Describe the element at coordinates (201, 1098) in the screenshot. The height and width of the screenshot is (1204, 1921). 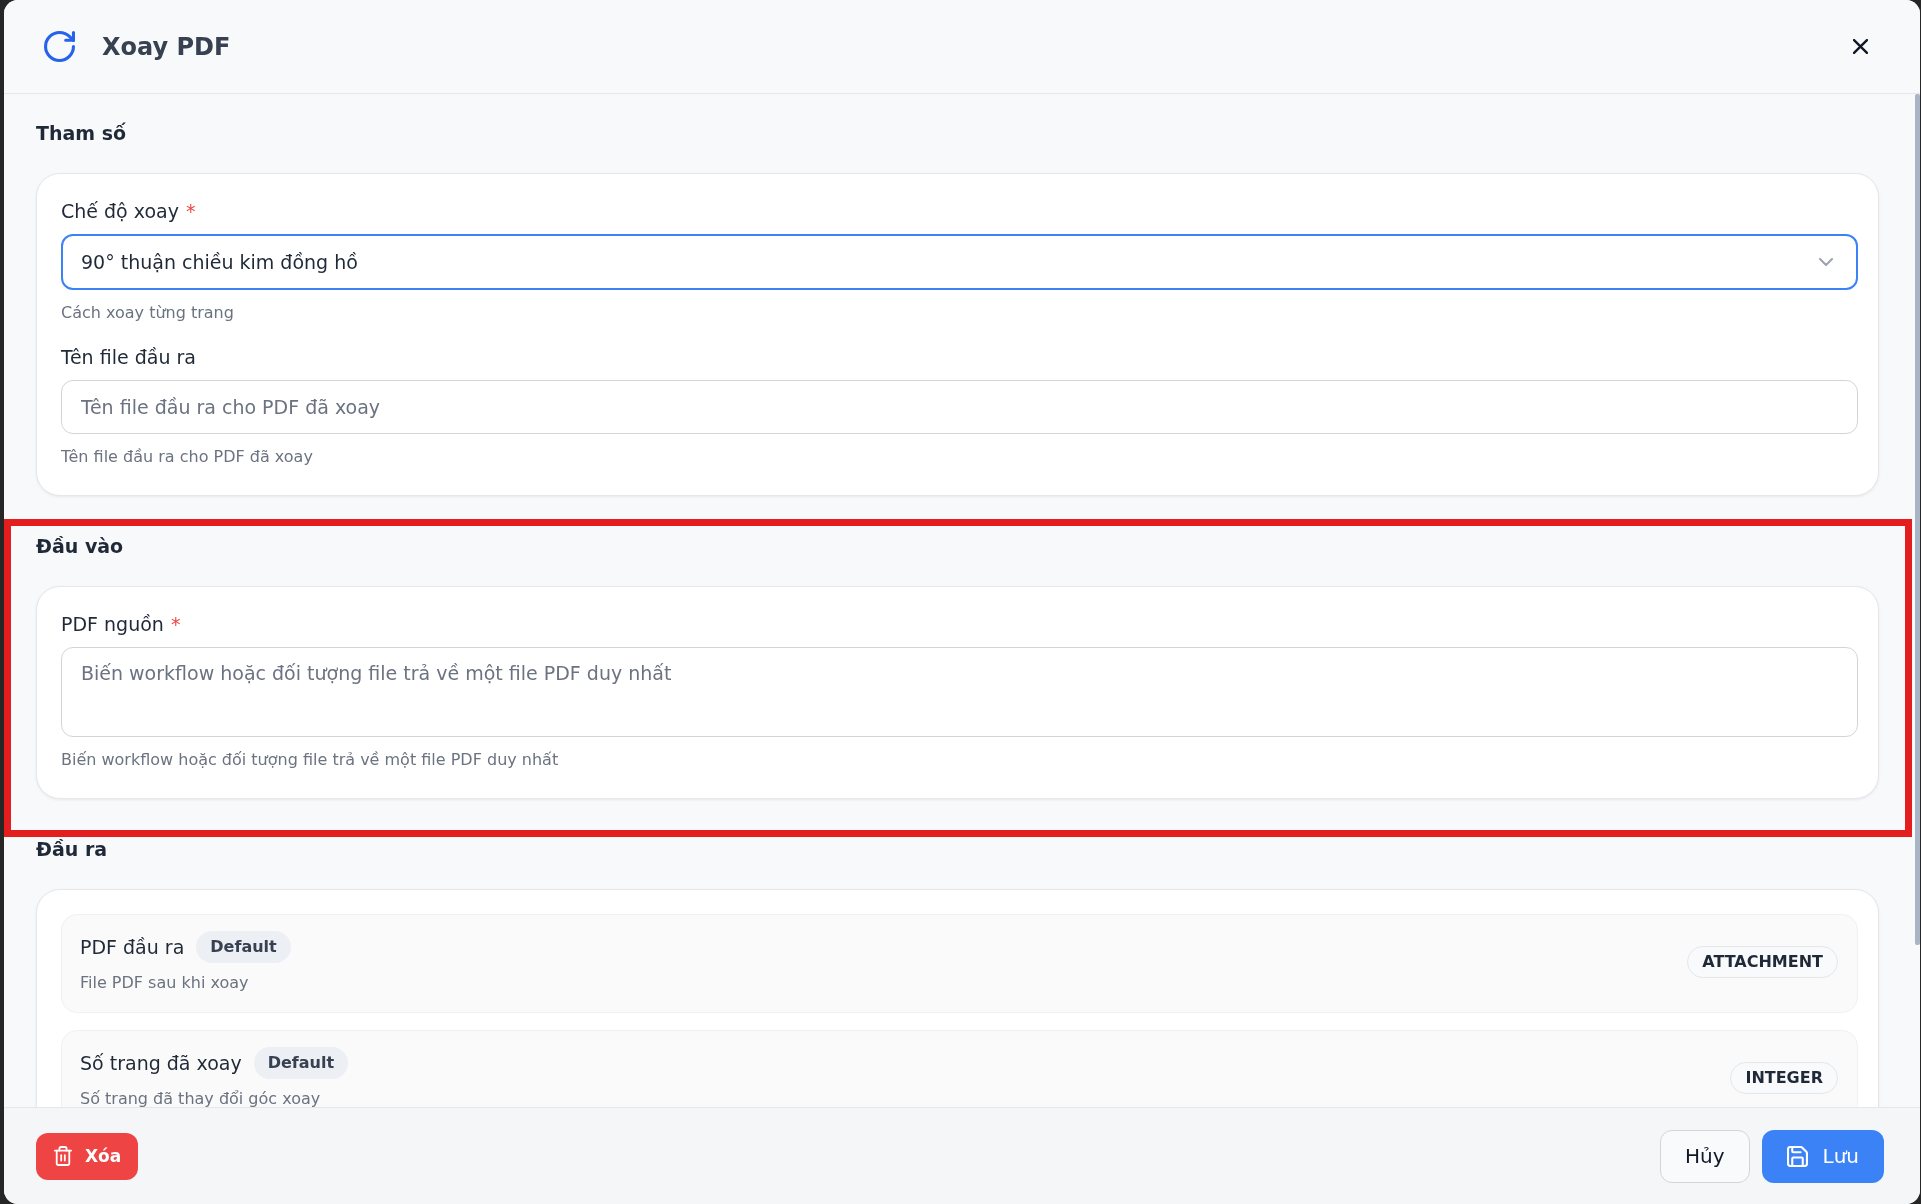
I see `output-description: Số trang đã thay đổi góc xoay` at that location.